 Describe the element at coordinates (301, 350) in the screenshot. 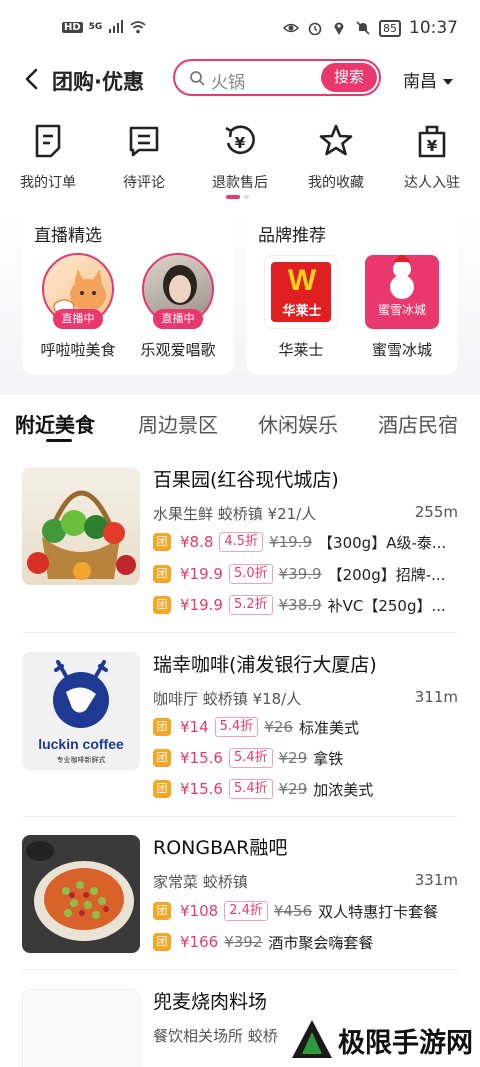

I see `brand-name: 华莱士` at that location.